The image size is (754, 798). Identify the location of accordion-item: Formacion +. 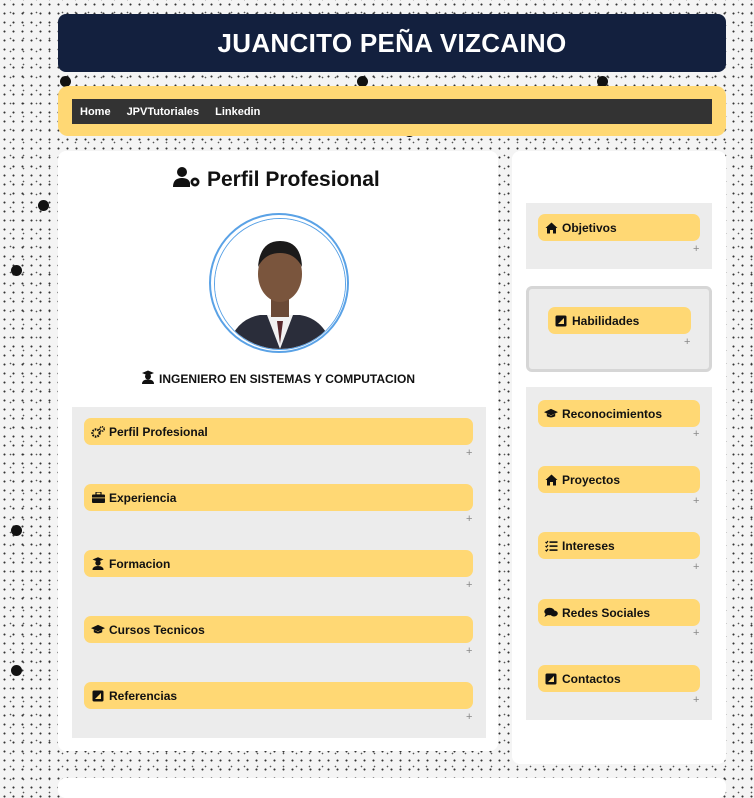
(279, 572).